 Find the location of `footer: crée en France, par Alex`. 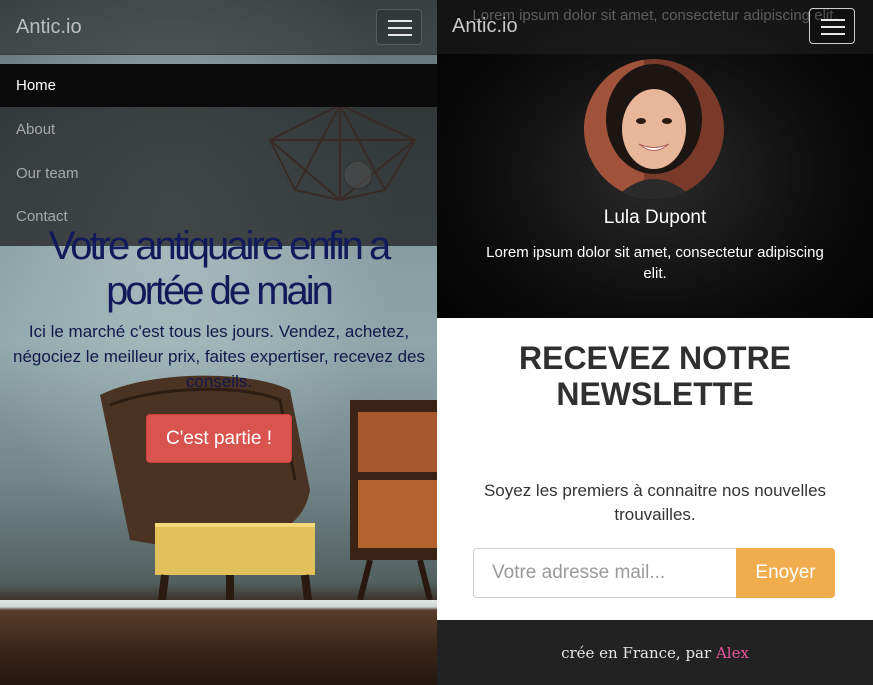

footer: crée en France, par Alex is located at coordinates (655, 652).